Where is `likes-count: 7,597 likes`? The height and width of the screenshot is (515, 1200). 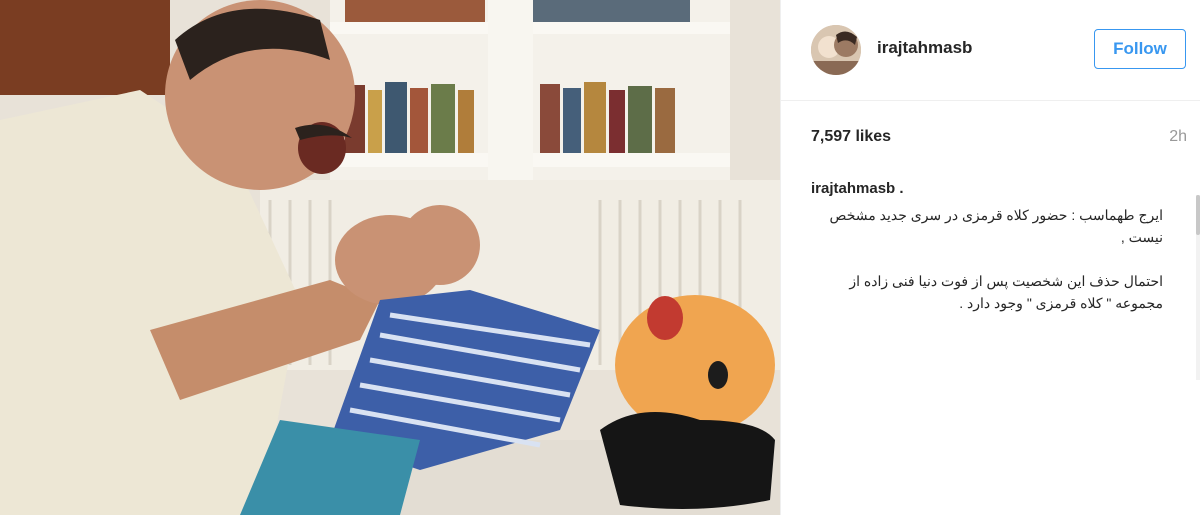 likes-count: 7,597 likes is located at coordinates (851, 137).